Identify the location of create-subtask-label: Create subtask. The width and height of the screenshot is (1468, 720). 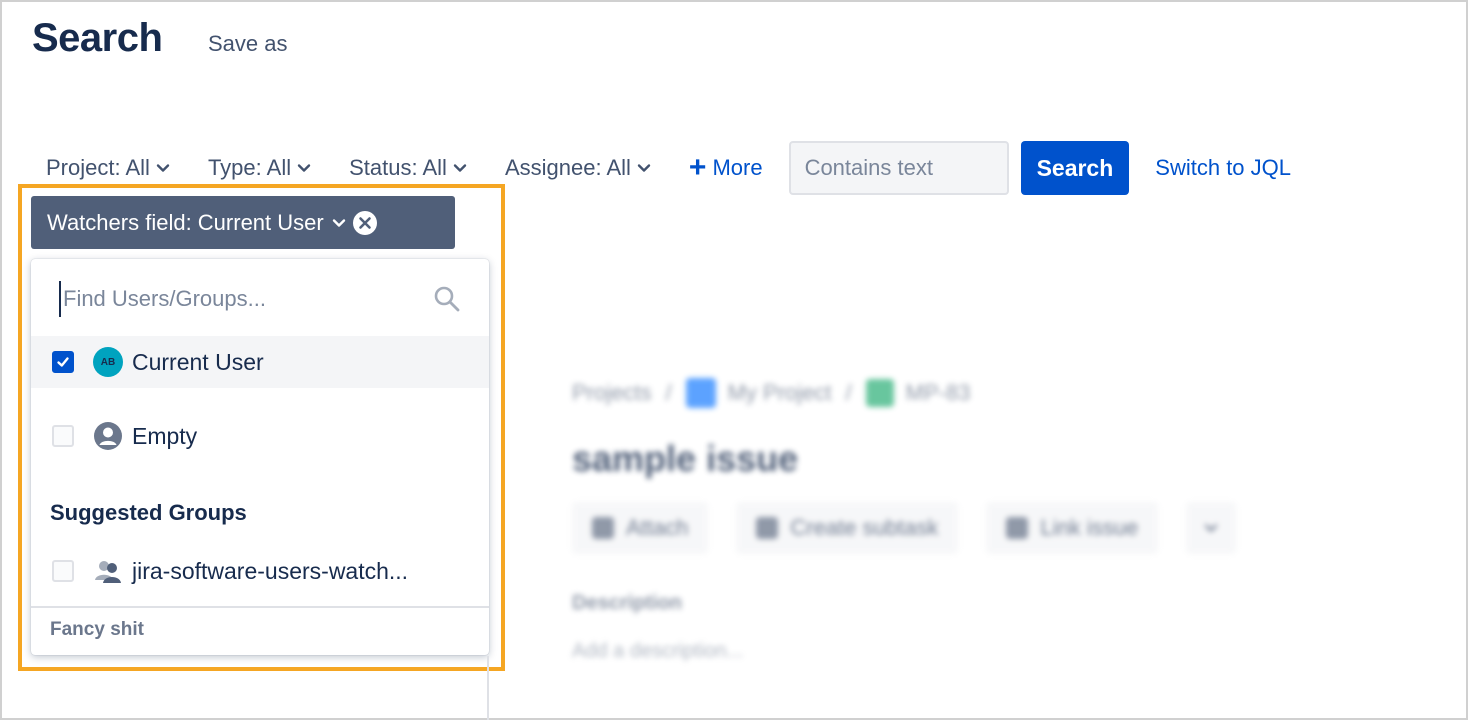
(864, 527).